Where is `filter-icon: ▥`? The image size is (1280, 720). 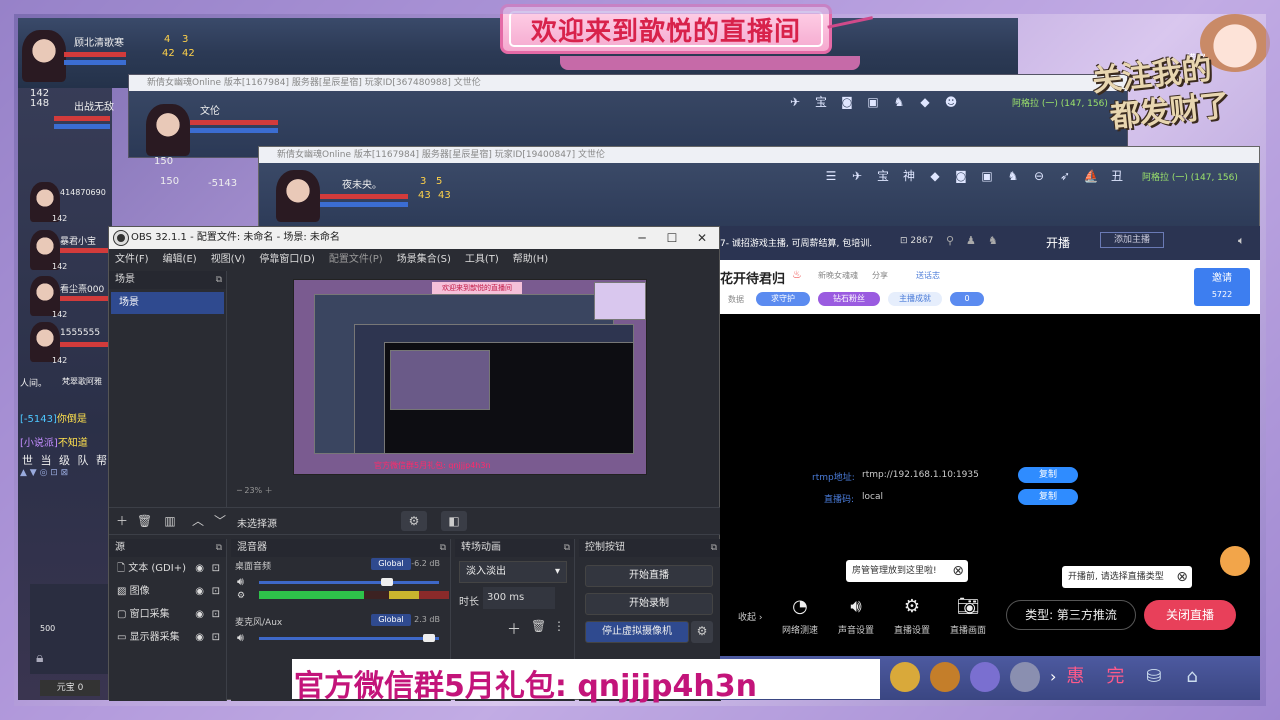
filter-icon: ▥ is located at coordinates (170, 521).